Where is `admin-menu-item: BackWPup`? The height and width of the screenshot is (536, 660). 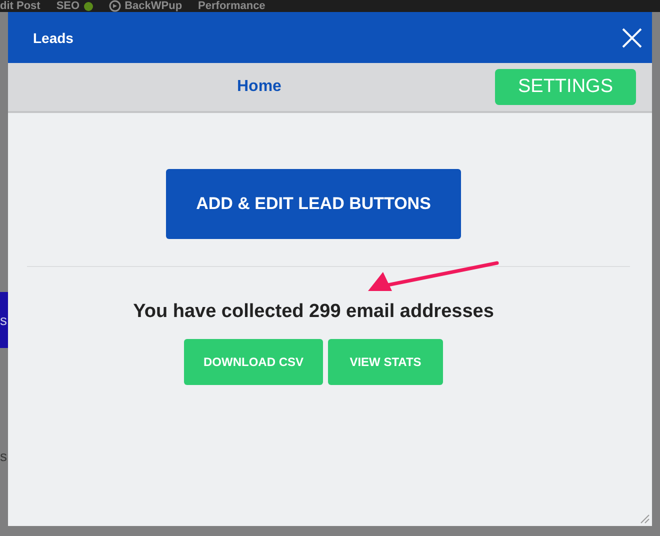 admin-menu-item: BackWPup is located at coordinates (145, 6).